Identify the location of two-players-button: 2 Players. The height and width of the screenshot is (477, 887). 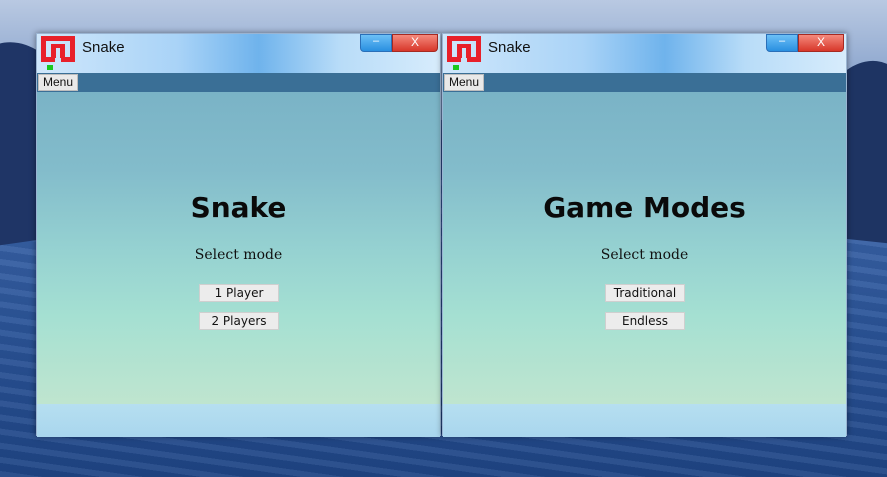
(239, 321).